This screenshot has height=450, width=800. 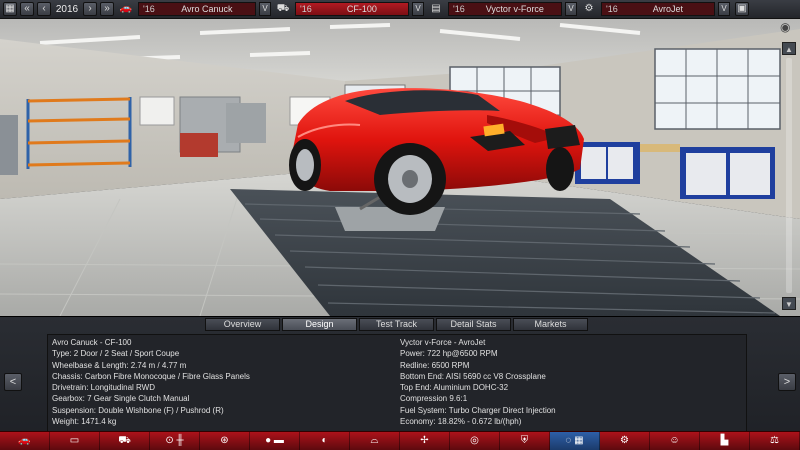 I want to click on test-icon: ◌ ▦, so click(x=575, y=441).